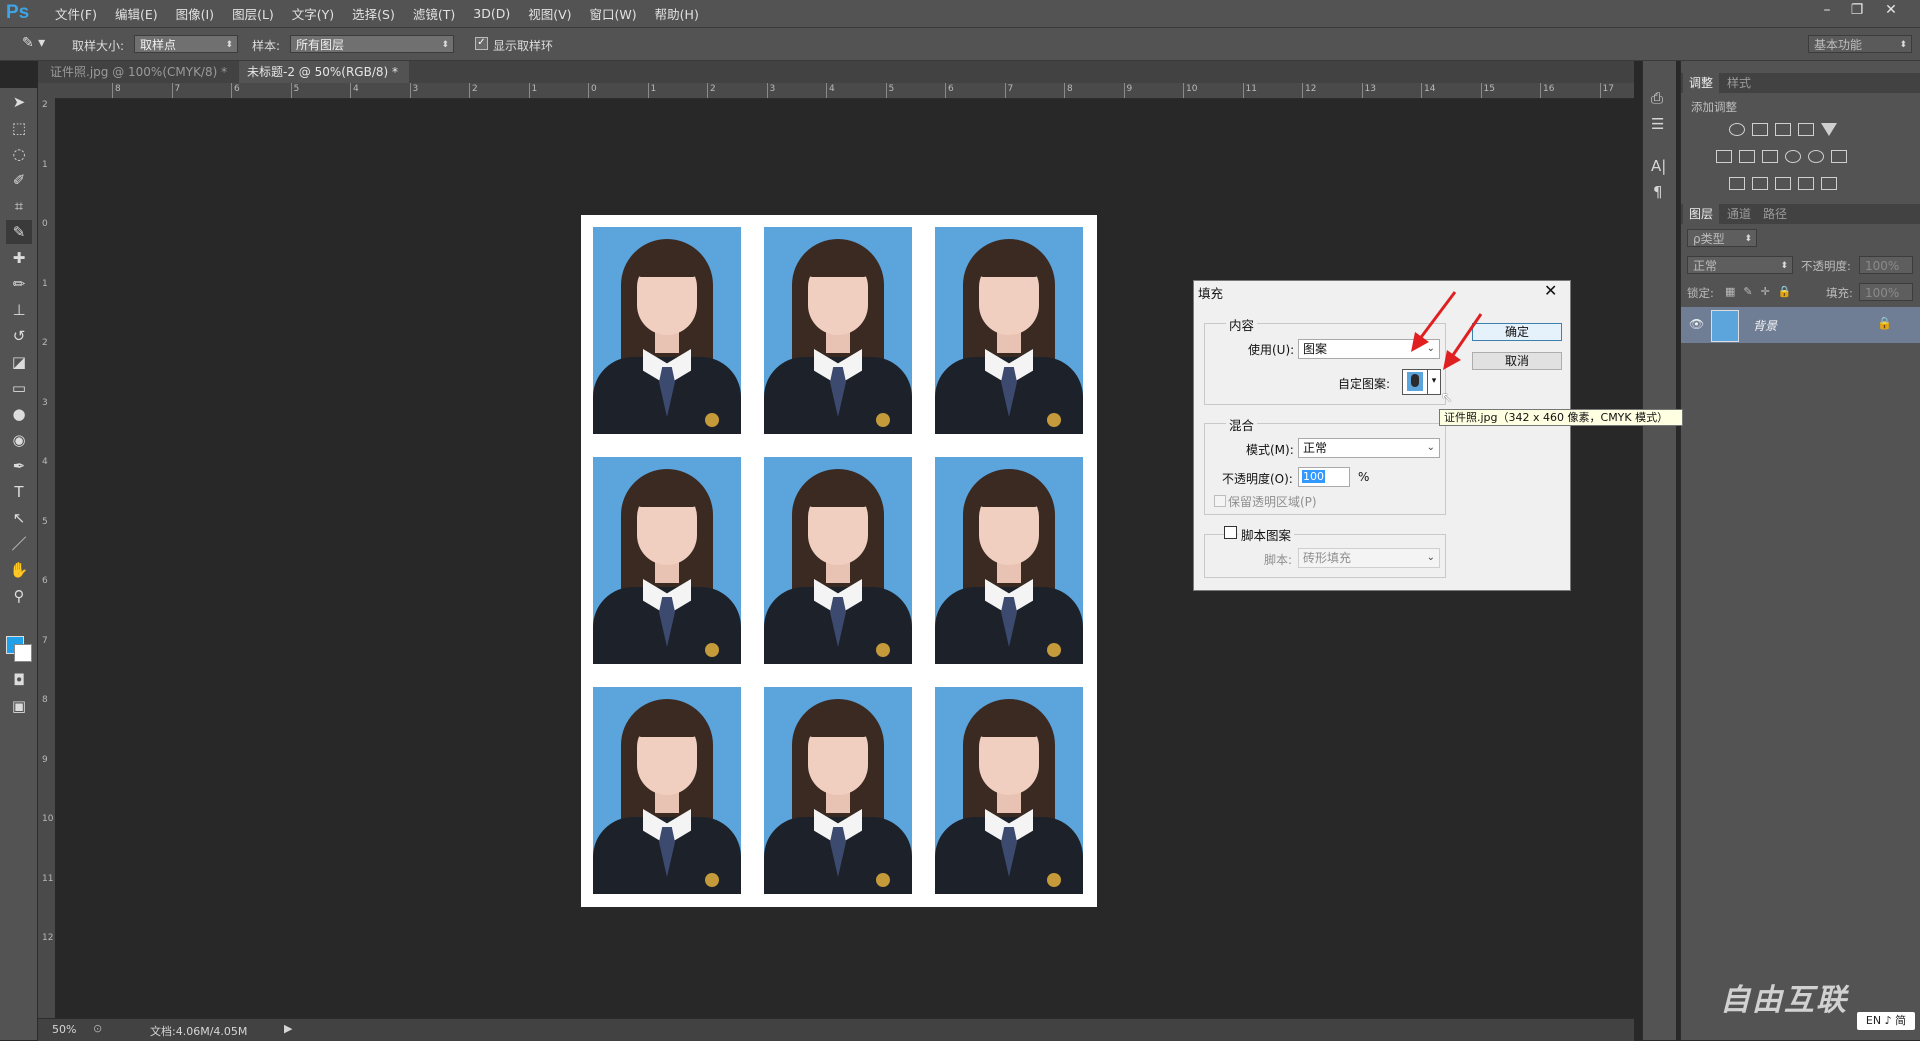 The height and width of the screenshot is (1041, 1920). Describe the element at coordinates (1550, 290) in the screenshot. I see `dialog-close-icon: ✕` at that location.